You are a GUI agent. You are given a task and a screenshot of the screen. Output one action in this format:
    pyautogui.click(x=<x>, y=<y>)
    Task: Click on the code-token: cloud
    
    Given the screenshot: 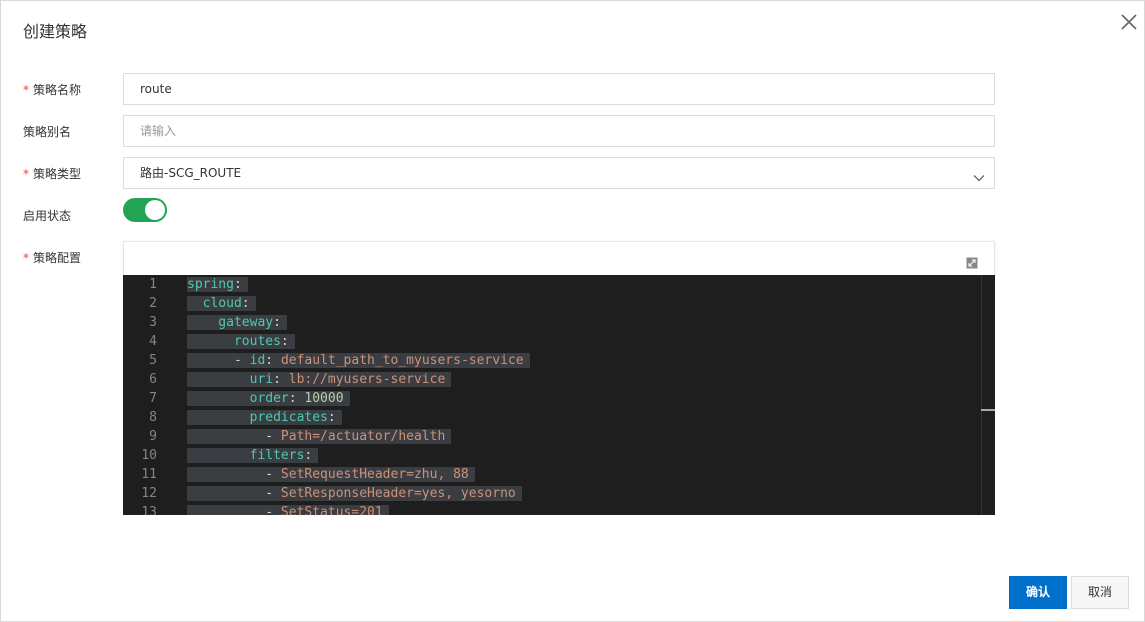 What is the action you would take?
    pyautogui.click(x=214, y=303)
    